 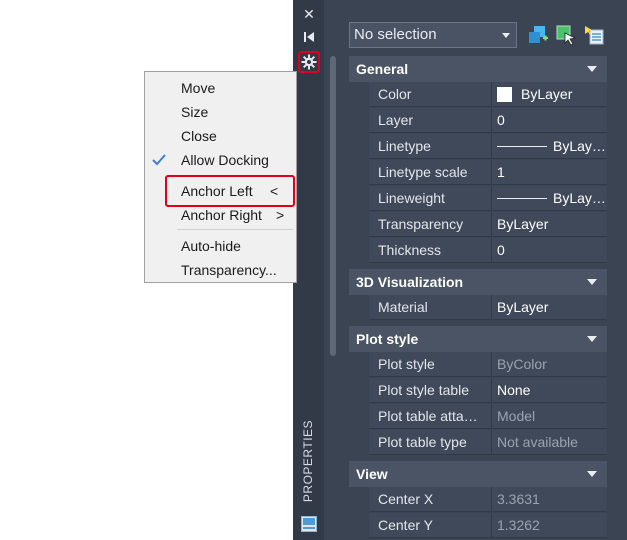 What do you see at coordinates (549, 525) in the screenshot?
I see `property-value: 1.3262` at bounding box center [549, 525].